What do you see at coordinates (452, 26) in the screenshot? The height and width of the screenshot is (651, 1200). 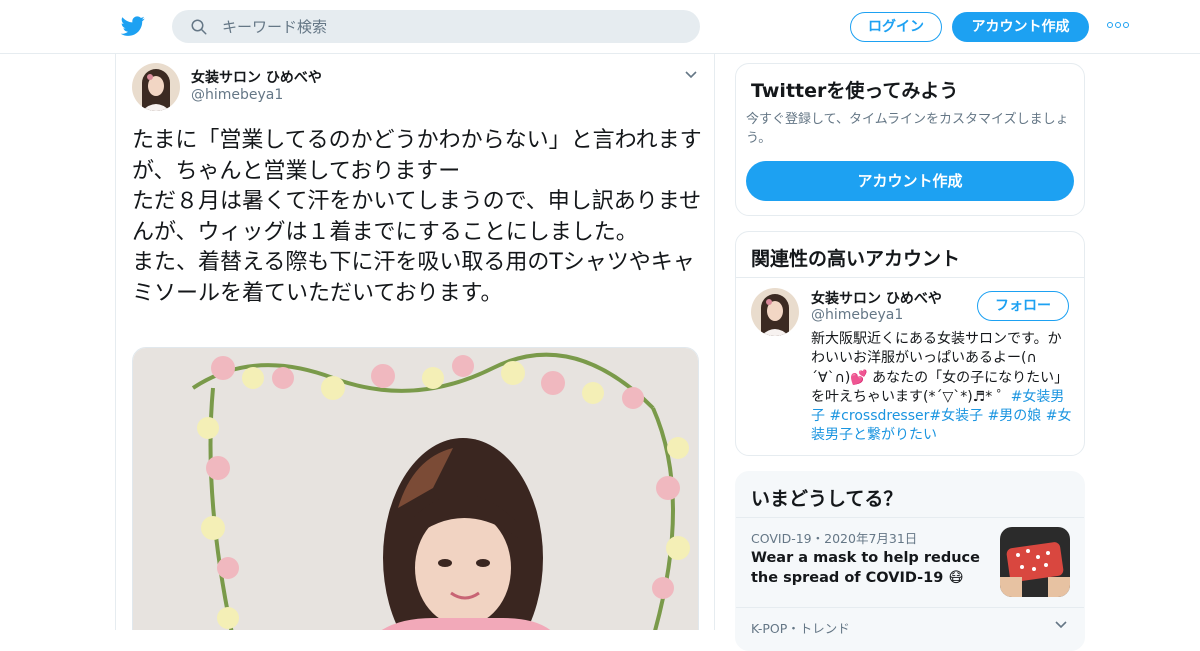 I see `search-input` at bounding box center [452, 26].